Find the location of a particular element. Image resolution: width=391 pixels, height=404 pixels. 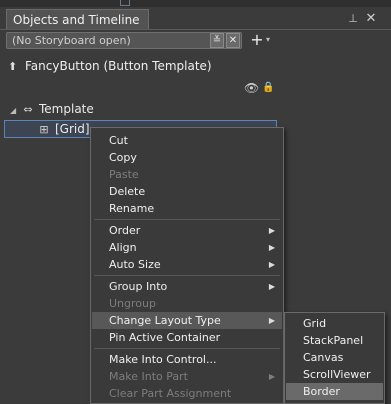

template-title: FancyButton (Button Template) is located at coordinates (118, 66).